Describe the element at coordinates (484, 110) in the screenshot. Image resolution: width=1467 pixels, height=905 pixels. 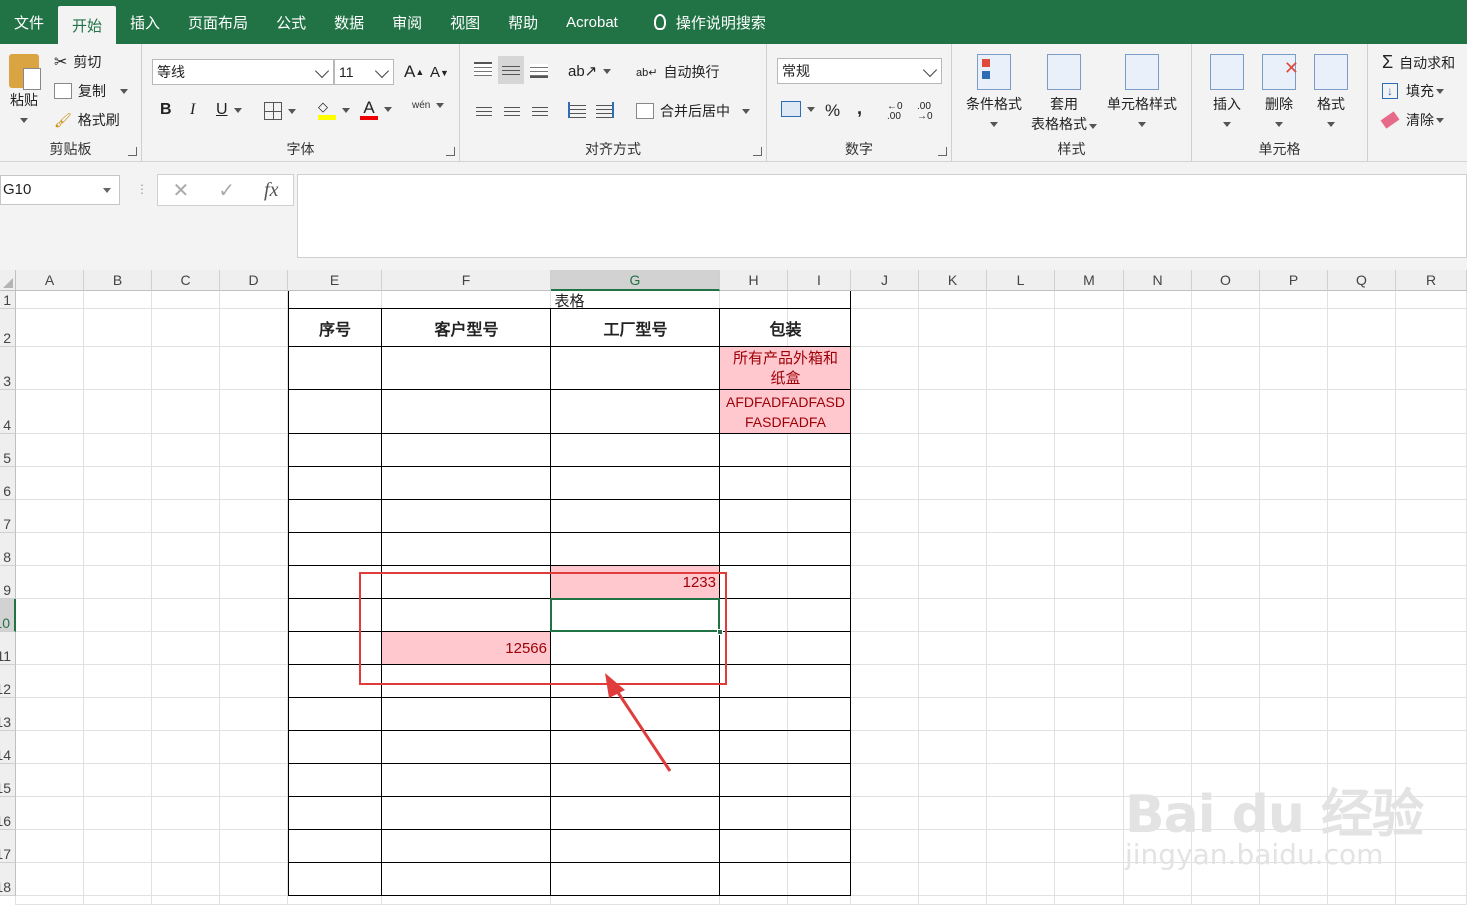
I see `align-left-button` at that location.